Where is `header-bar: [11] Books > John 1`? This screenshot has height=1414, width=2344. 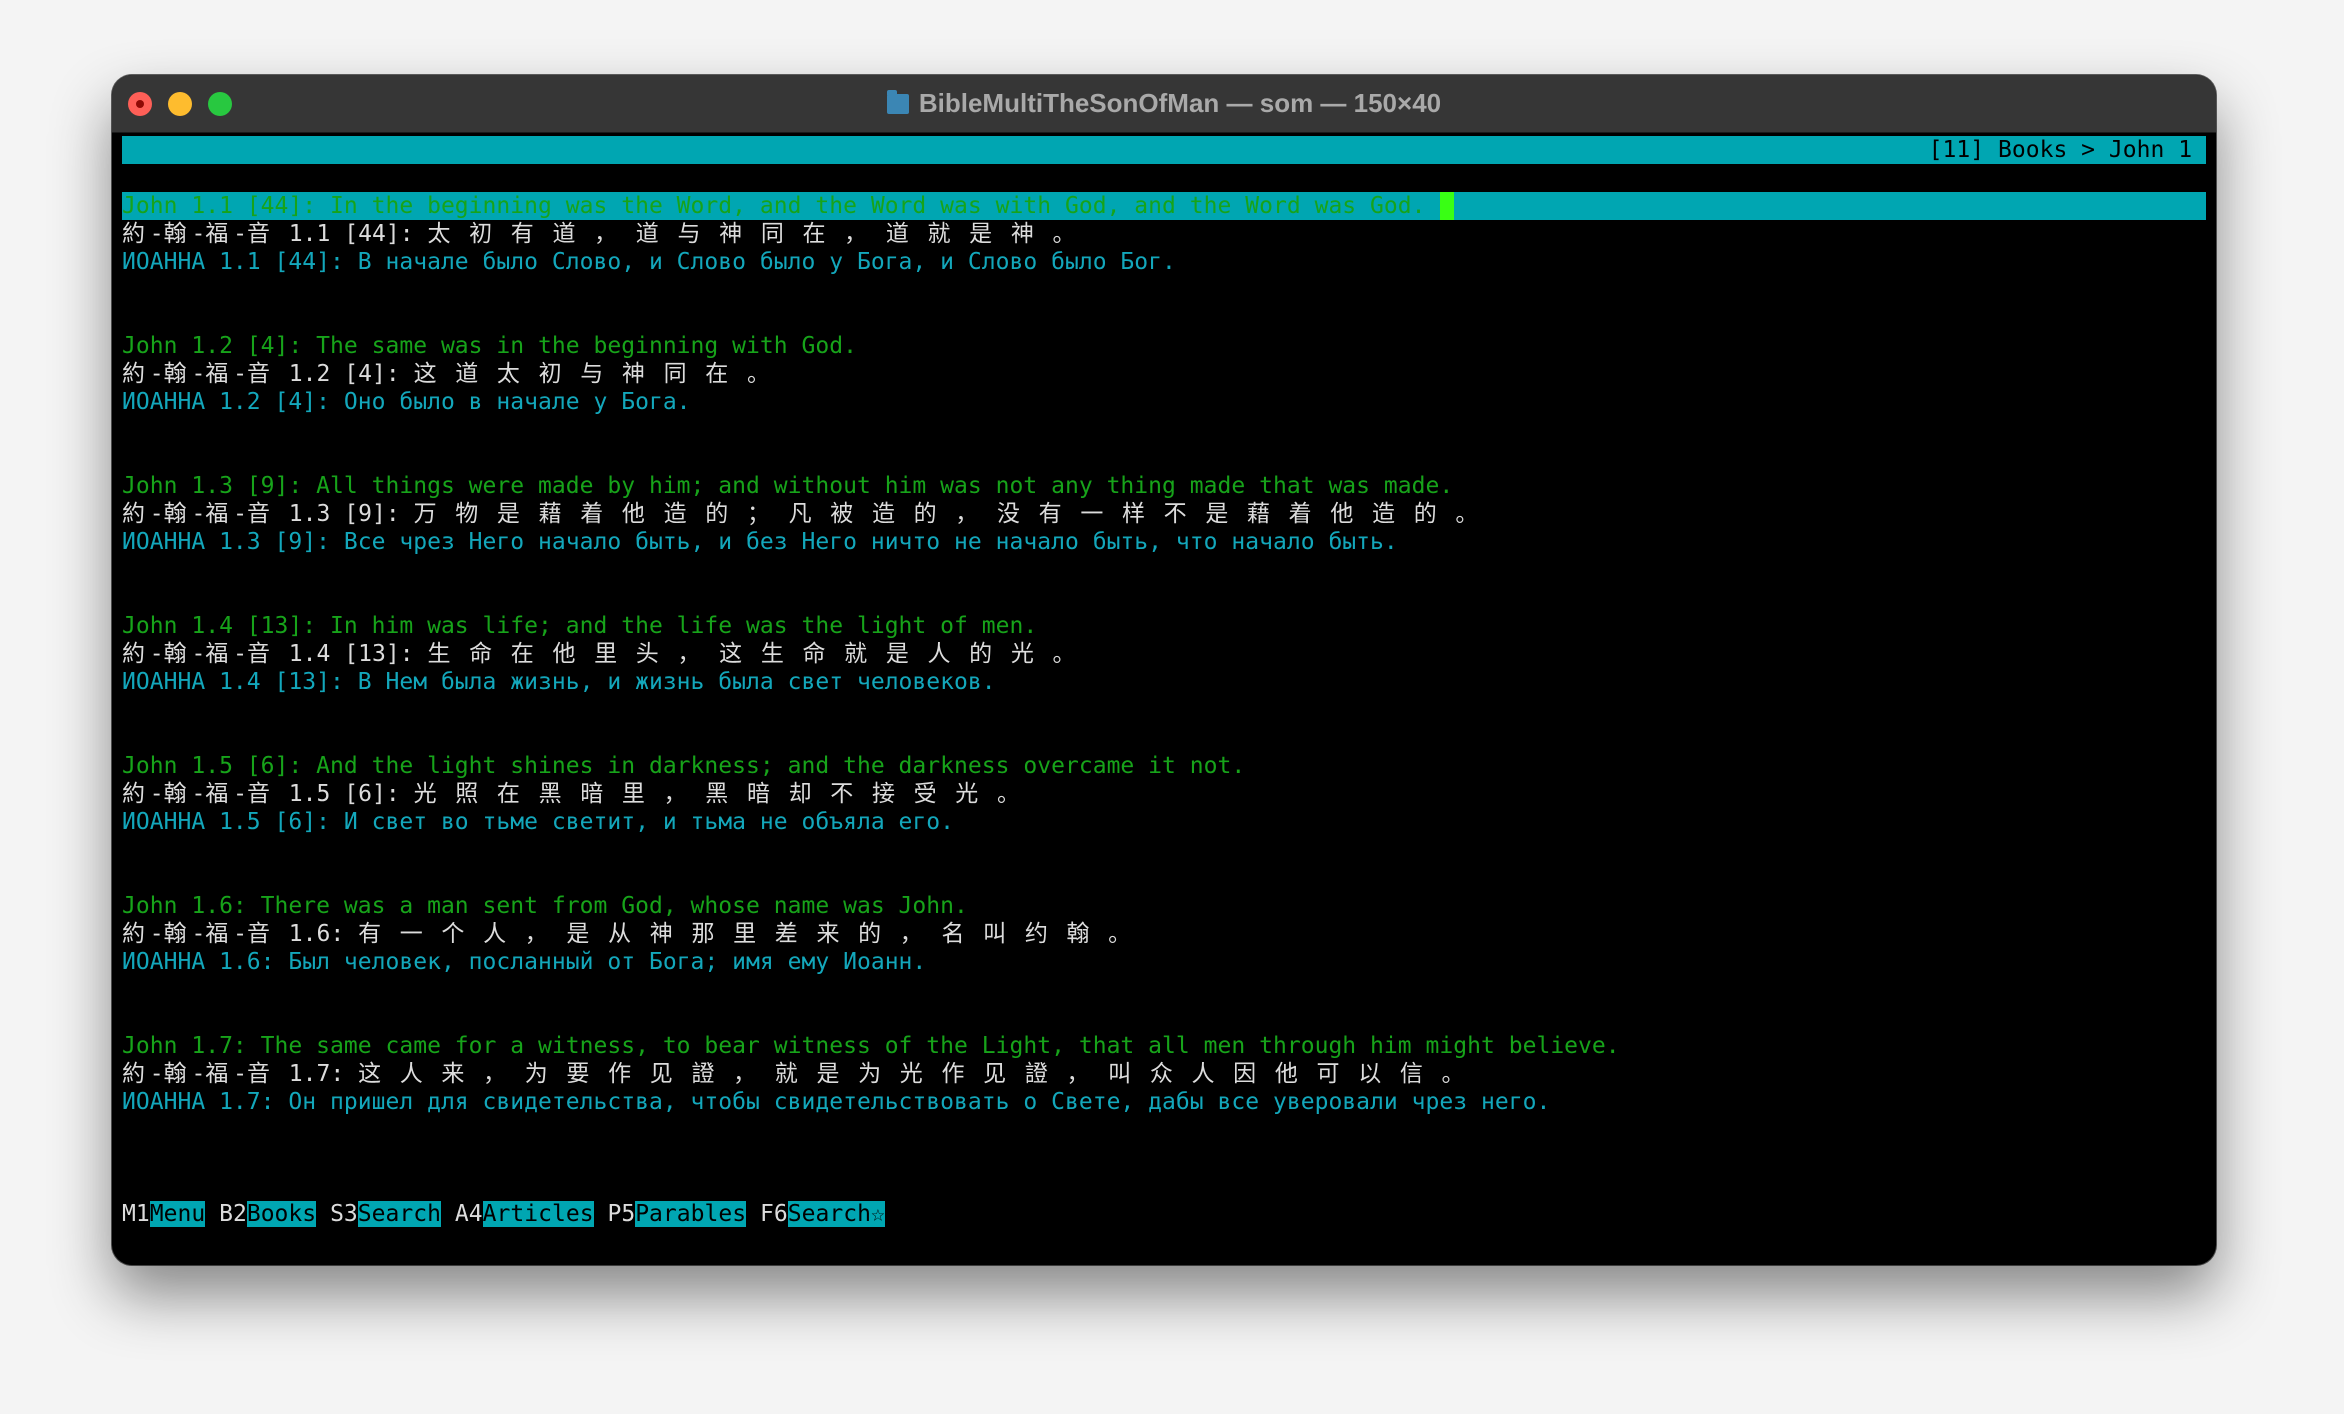 header-bar: [11] Books > John 1 is located at coordinates (1164, 150).